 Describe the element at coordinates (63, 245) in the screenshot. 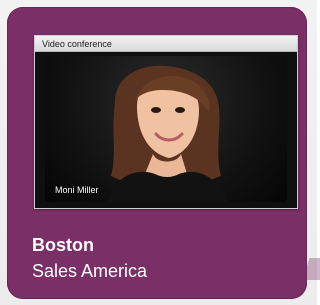

I see `card-title: Boston` at that location.